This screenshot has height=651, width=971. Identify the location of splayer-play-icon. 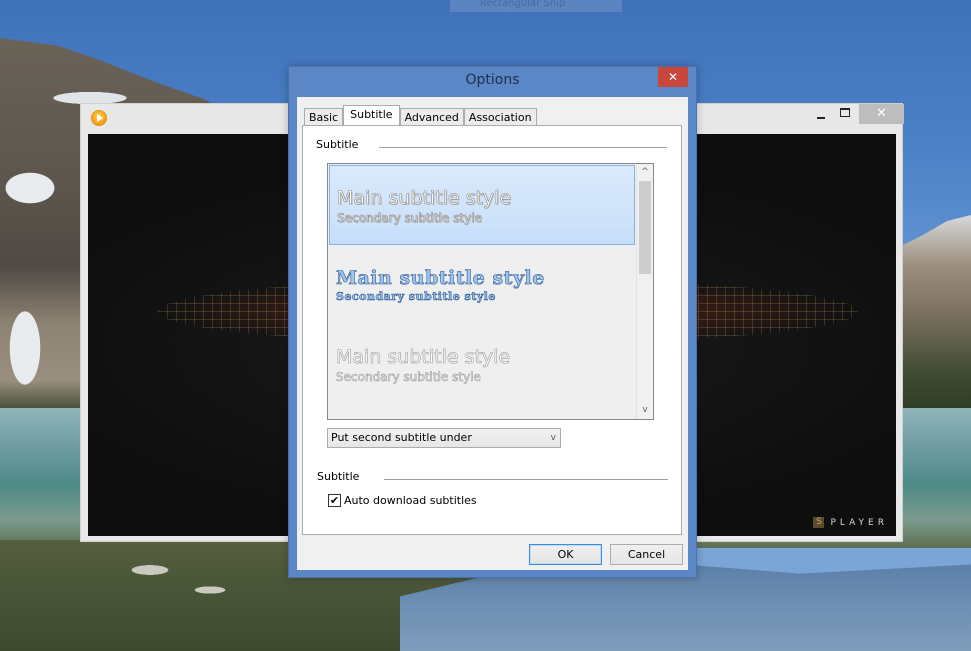
(99, 118).